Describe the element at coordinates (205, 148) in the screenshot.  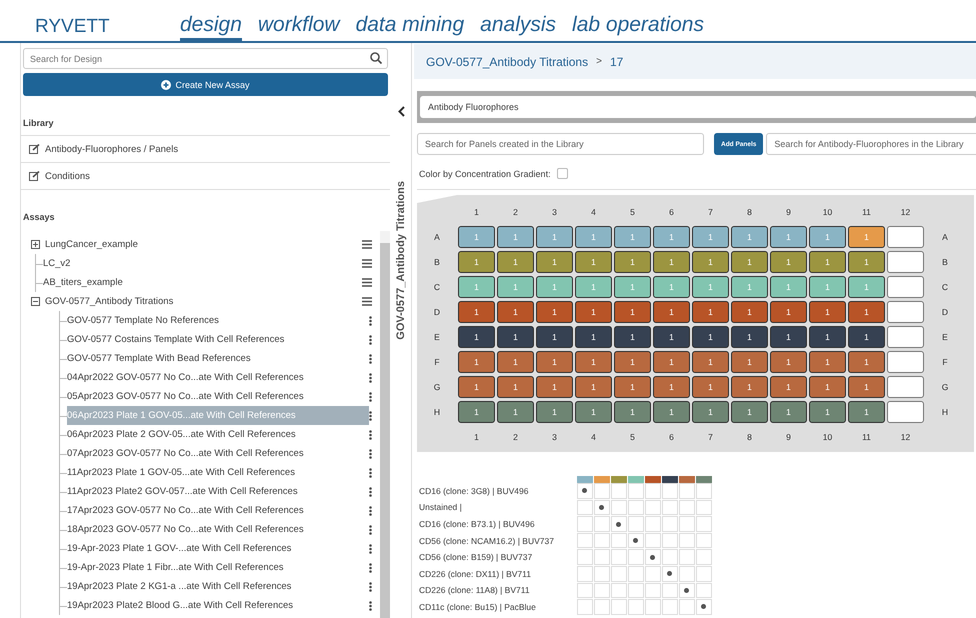
I see `library-item: Antibody-Fluorophores / Panels` at that location.